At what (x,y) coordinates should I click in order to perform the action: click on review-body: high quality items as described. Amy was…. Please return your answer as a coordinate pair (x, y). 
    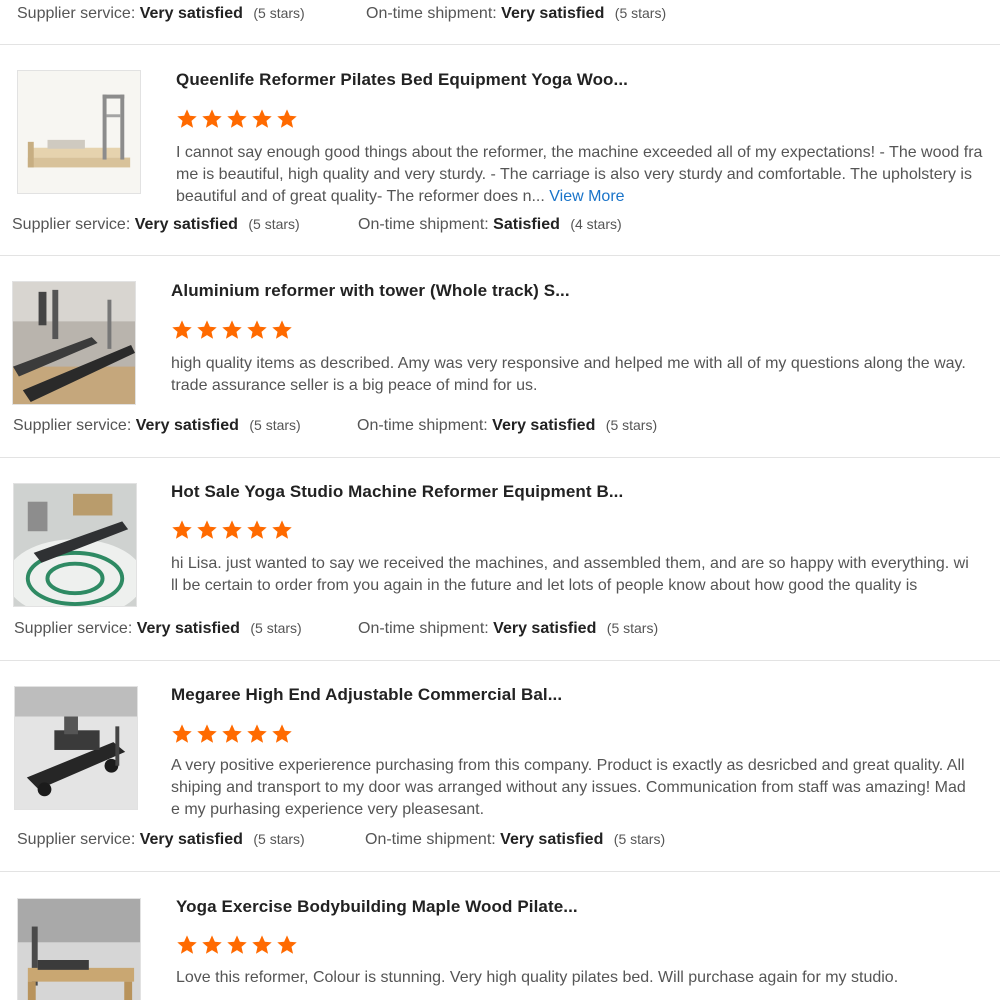
    Looking at the image, I should click on (568, 374).